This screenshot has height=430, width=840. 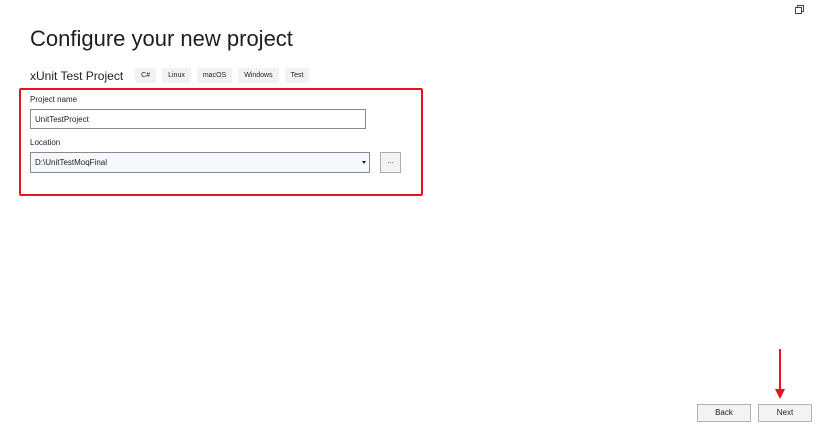 What do you see at coordinates (45, 142) in the screenshot?
I see `location-label: Location` at bounding box center [45, 142].